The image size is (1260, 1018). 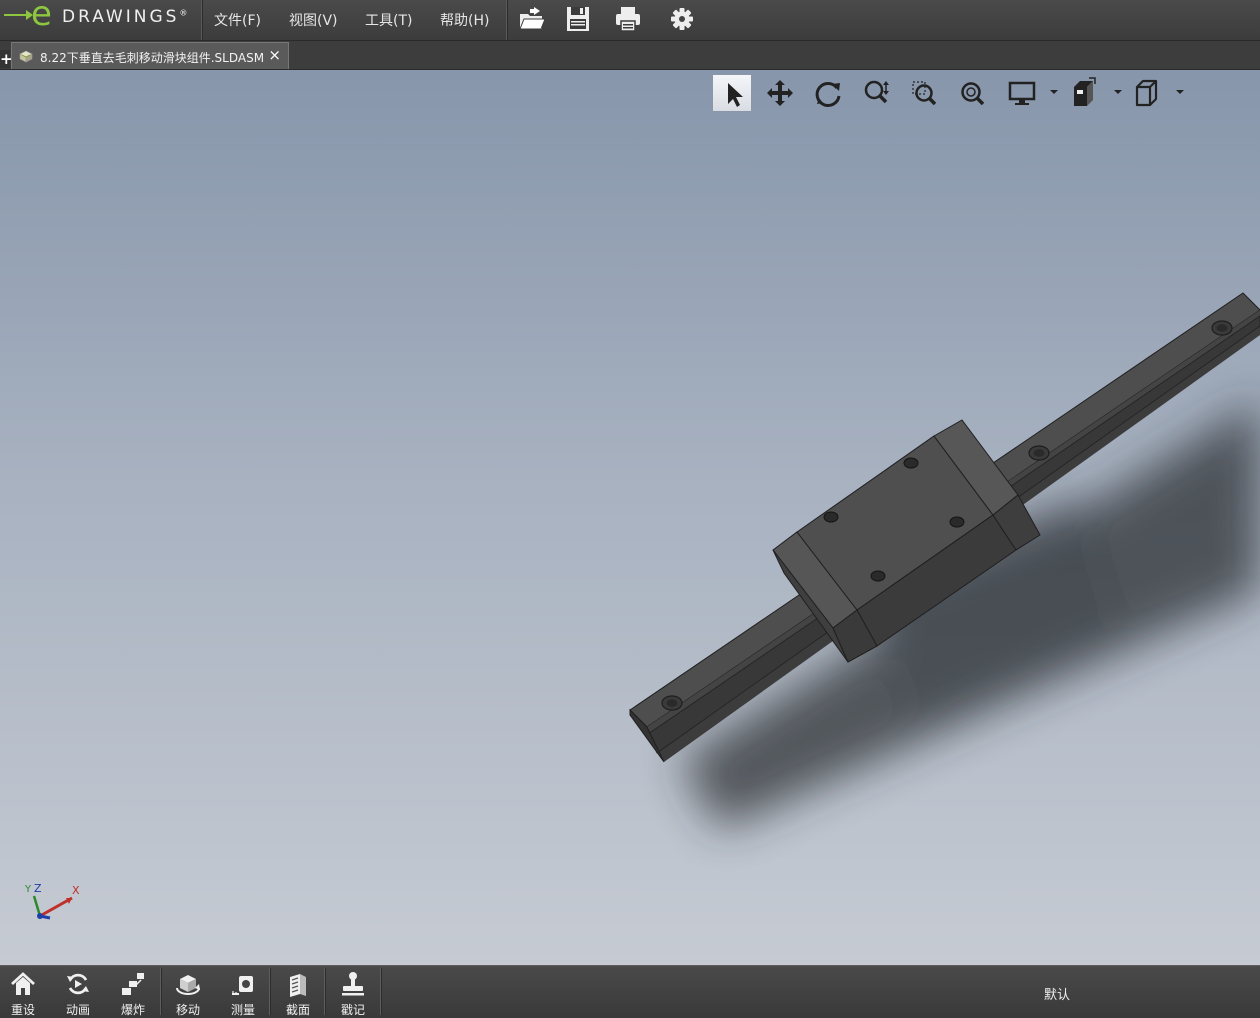 What do you see at coordinates (735, 95) in the screenshot?
I see `select-arrow-icon` at bounding box center [735, 95].